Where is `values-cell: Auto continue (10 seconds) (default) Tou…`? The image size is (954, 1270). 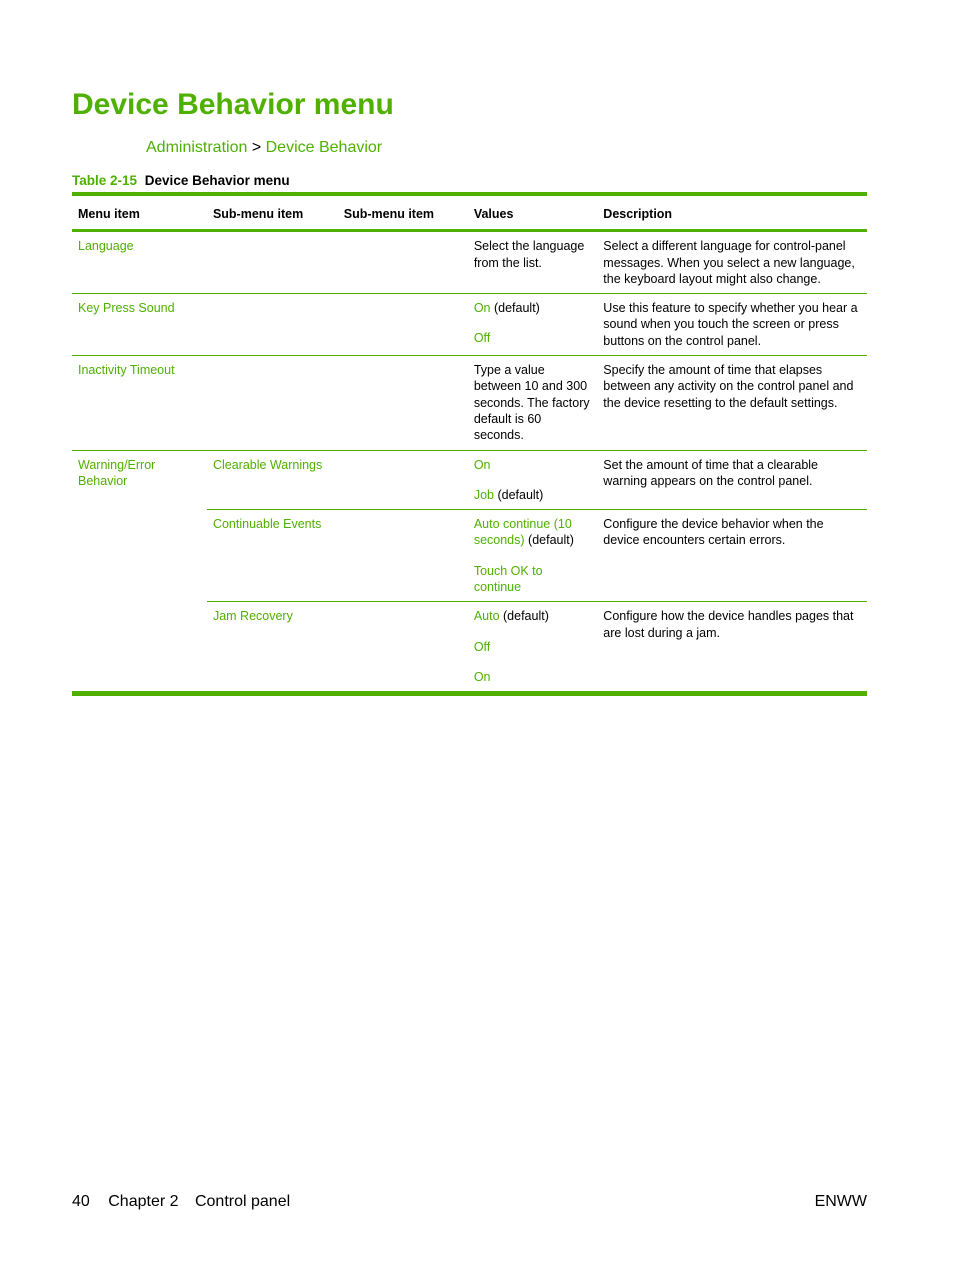 values-cell: Auto continue (10 seconds) (default) Tou… is located at coordinates (532, 556).